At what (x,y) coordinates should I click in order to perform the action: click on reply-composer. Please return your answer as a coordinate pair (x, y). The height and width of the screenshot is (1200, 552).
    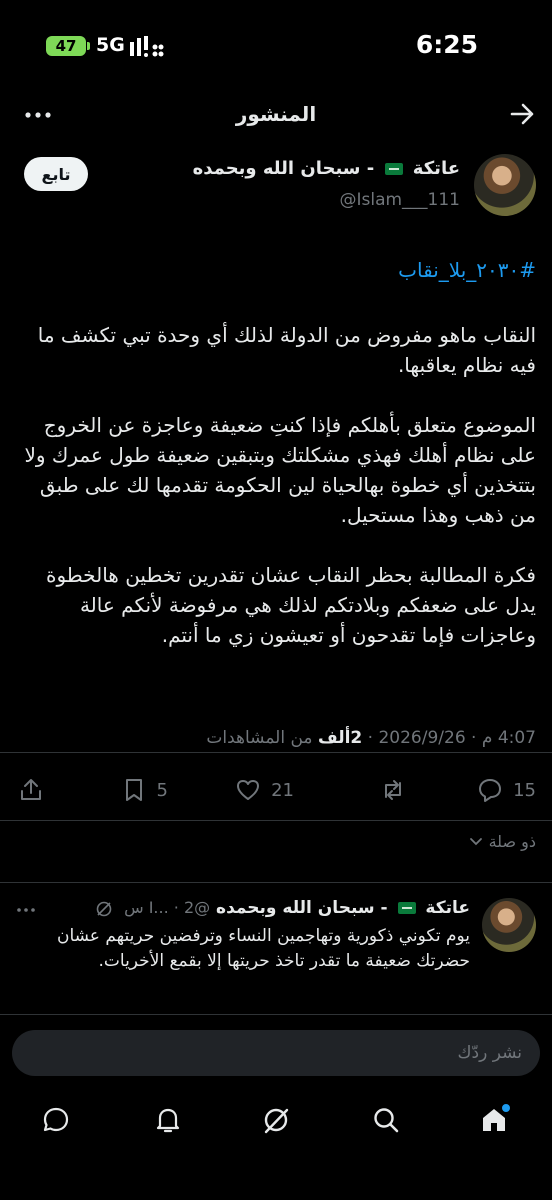
    Looking at the image, I should click on (276, 1053).